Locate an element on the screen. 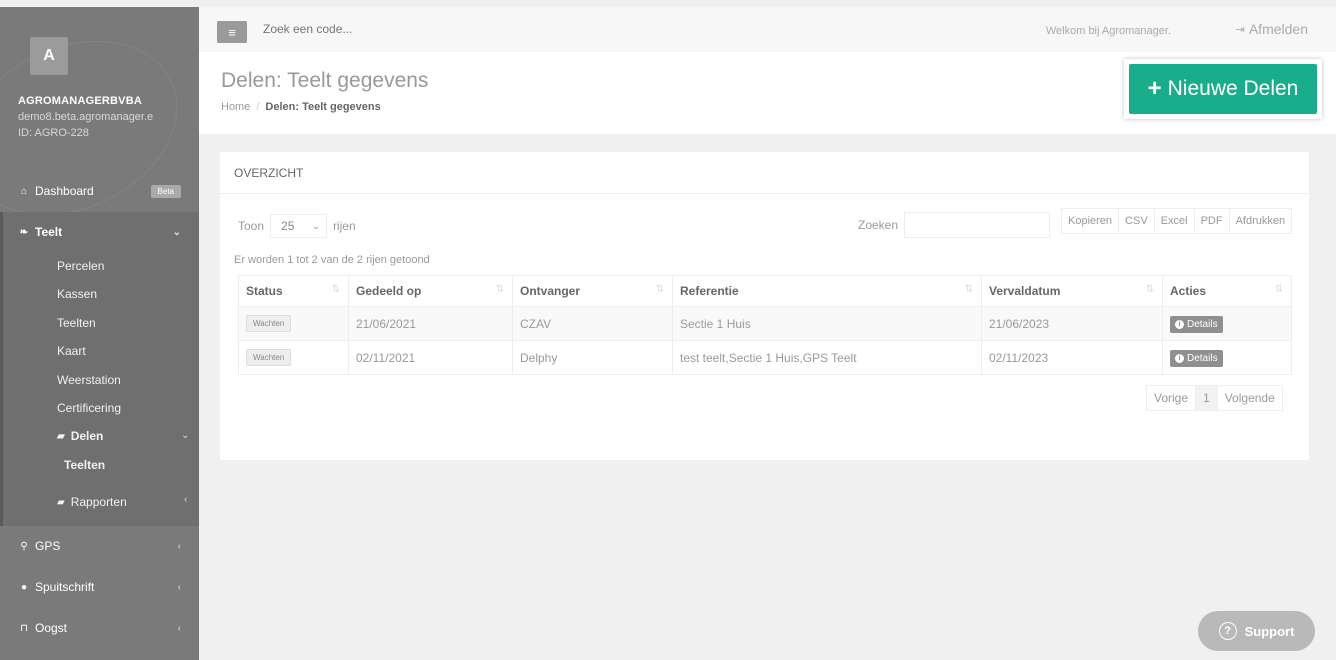 The width and height of the screenshot is (1336, 660). sidebar-item-label: Oogst is located at coordinates (51, 628).